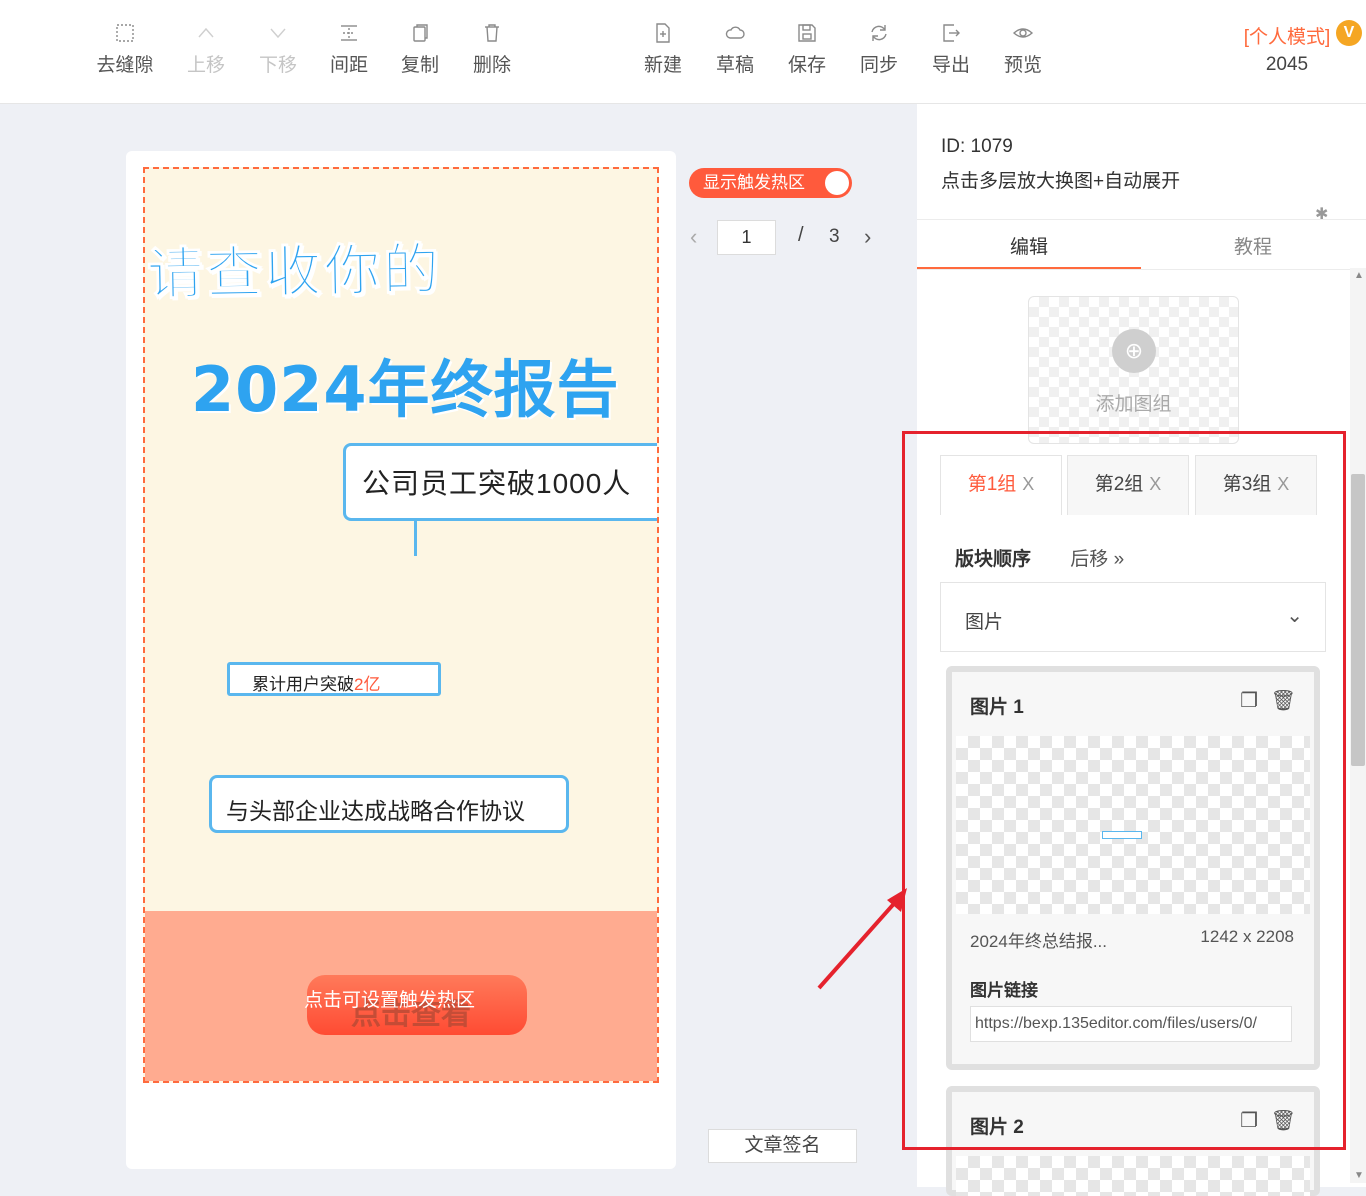 This screenshot has height=1196, width=1366. What do you see at coordinates (390, 1000) in the screenshot?
I see `cta-hotspot-label: 点击可设置触发热区` at bounding box center [390, 1000].